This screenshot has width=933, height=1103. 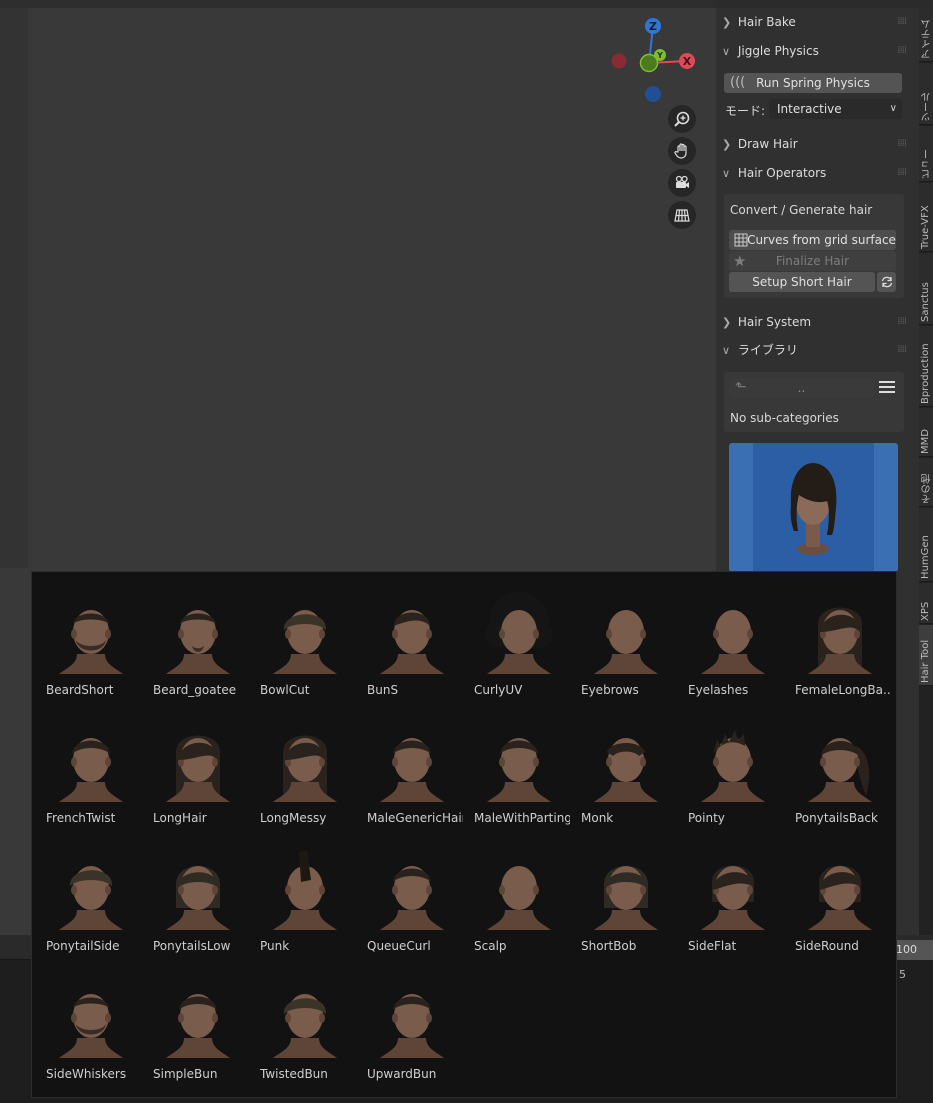 I want to click on hair-library-item: LongHair, so click(x=197, y=772).